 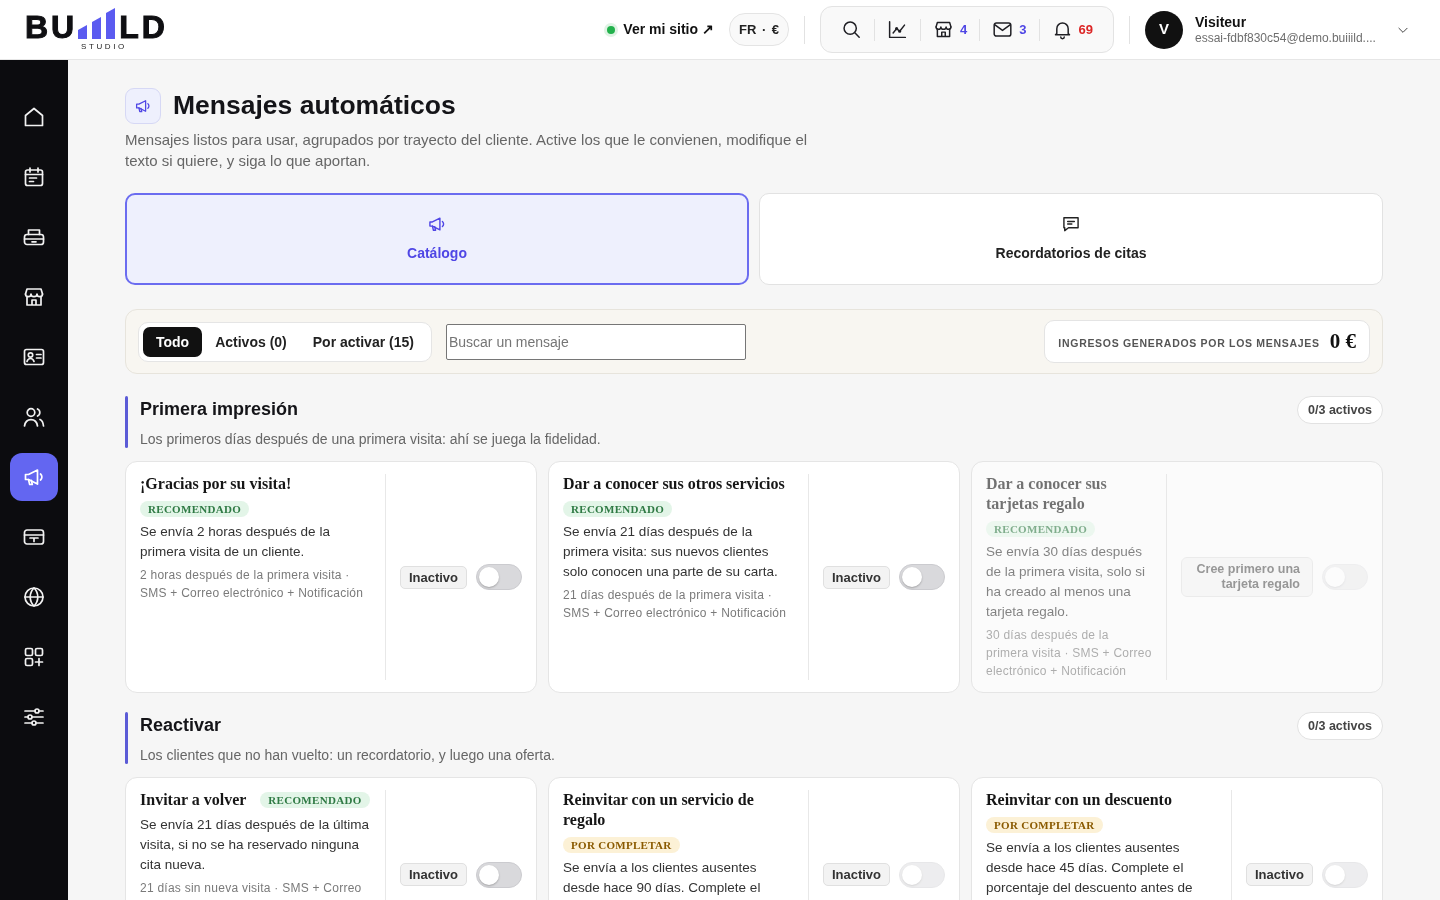 I want to click on message-schedule: 30 días después de la primera visita · SMS + Correo electrónico + Notificación, so click(x=1069, y=653).